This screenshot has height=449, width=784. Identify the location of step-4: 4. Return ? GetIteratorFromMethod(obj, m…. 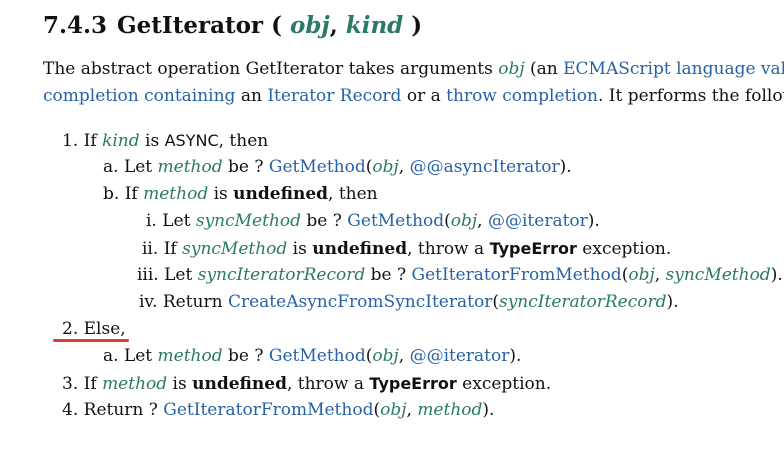
(278, 410).